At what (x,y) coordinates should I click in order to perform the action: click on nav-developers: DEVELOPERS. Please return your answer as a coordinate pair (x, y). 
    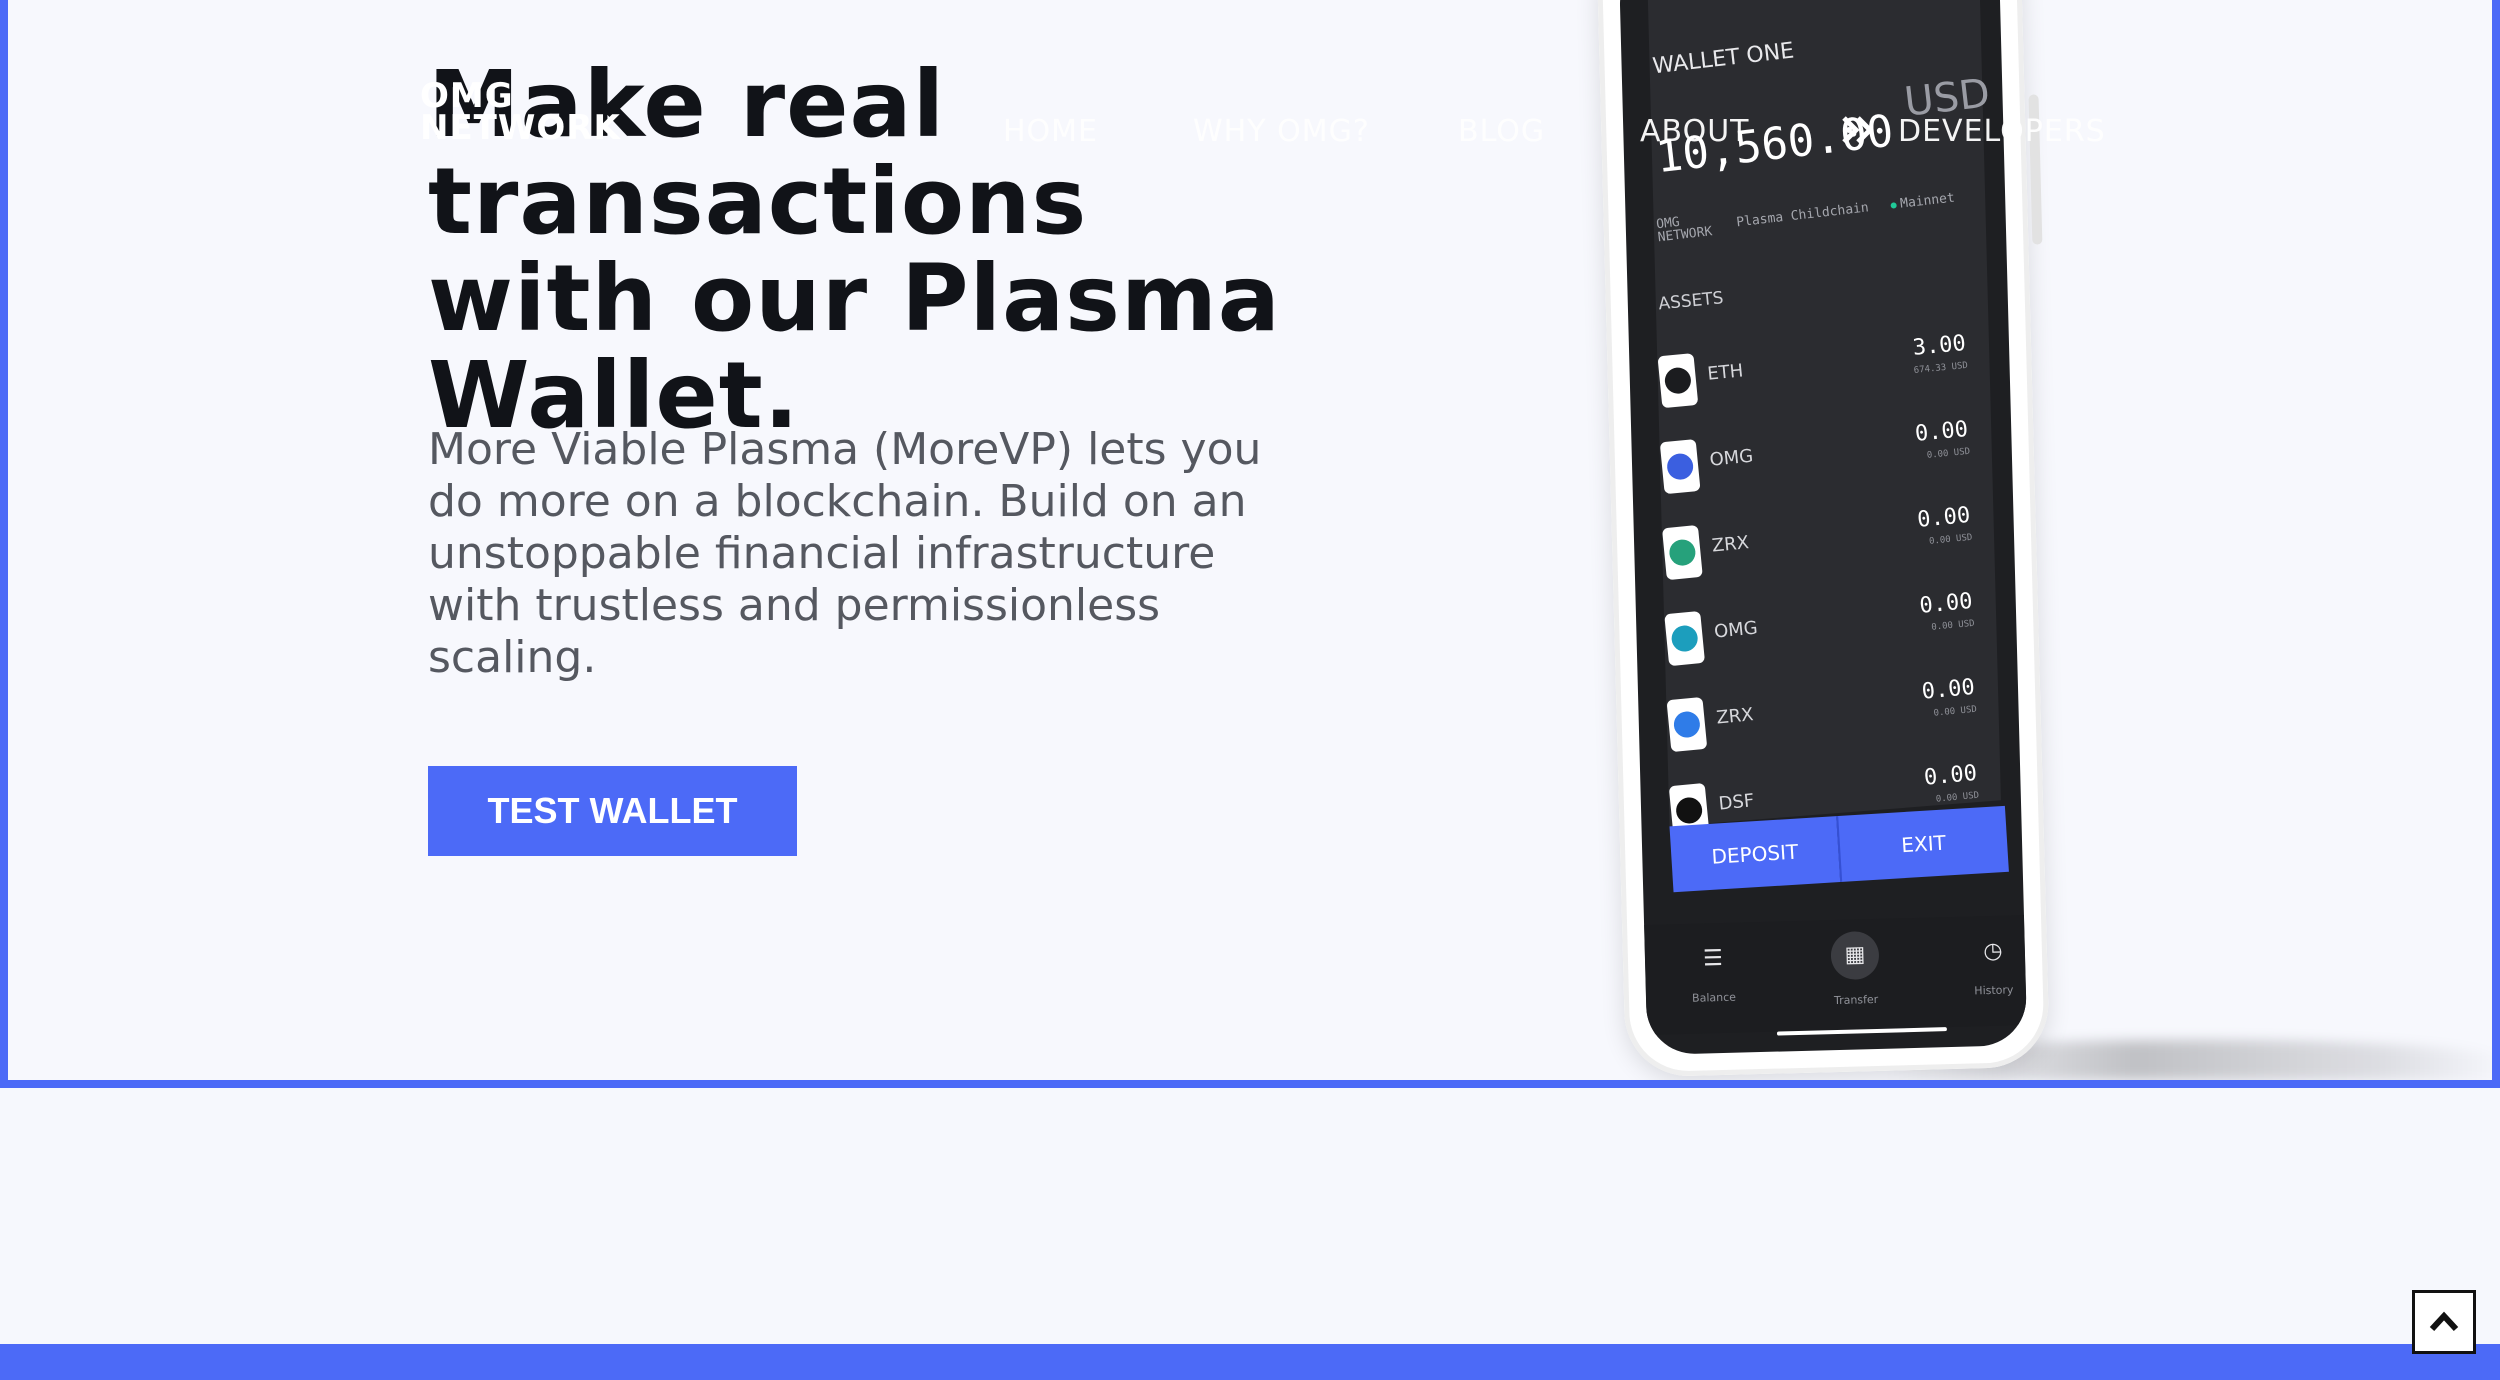
    Looking at the image, I should click on (2002, 131).